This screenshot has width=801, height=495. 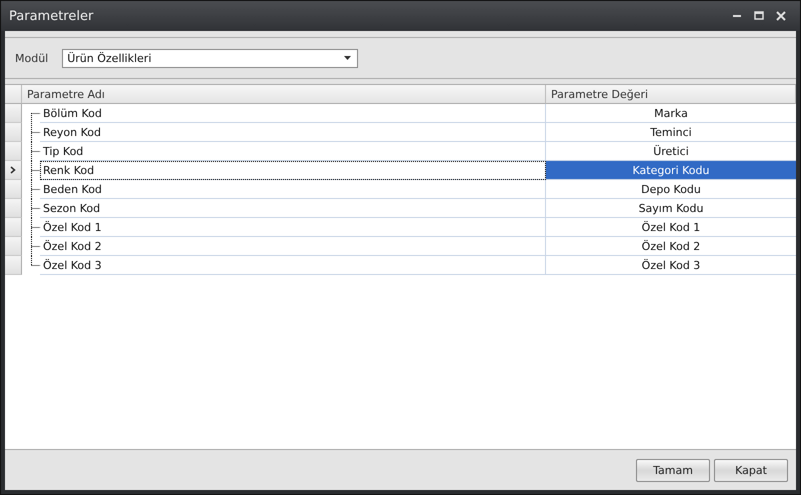 What do you see at coordinates (671, 246) in the screenshot?
I see `parameter-value-cell: Özel Kod 2` at bounding box center [671, 246].